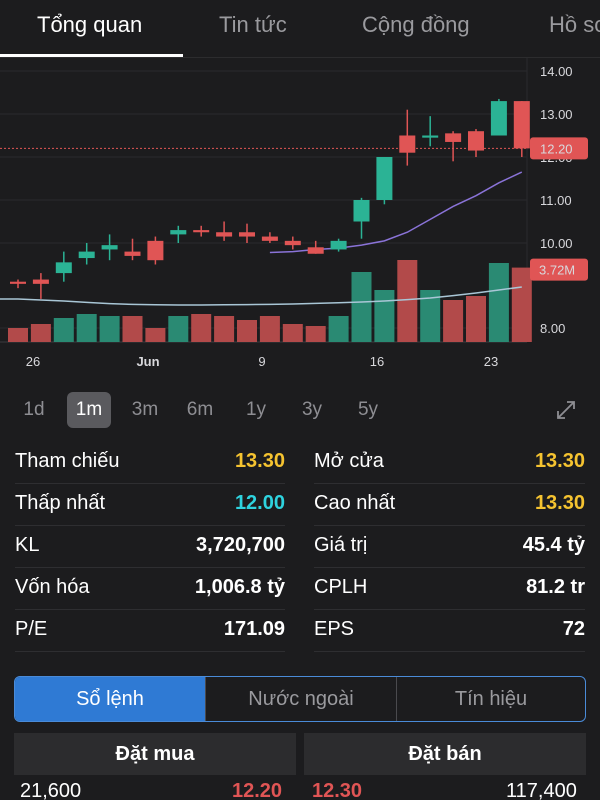 The image size is (600, 800). Describe the element at coordinates (368, 410) in the screenshot. I see `range-5y: 5y` at that location.